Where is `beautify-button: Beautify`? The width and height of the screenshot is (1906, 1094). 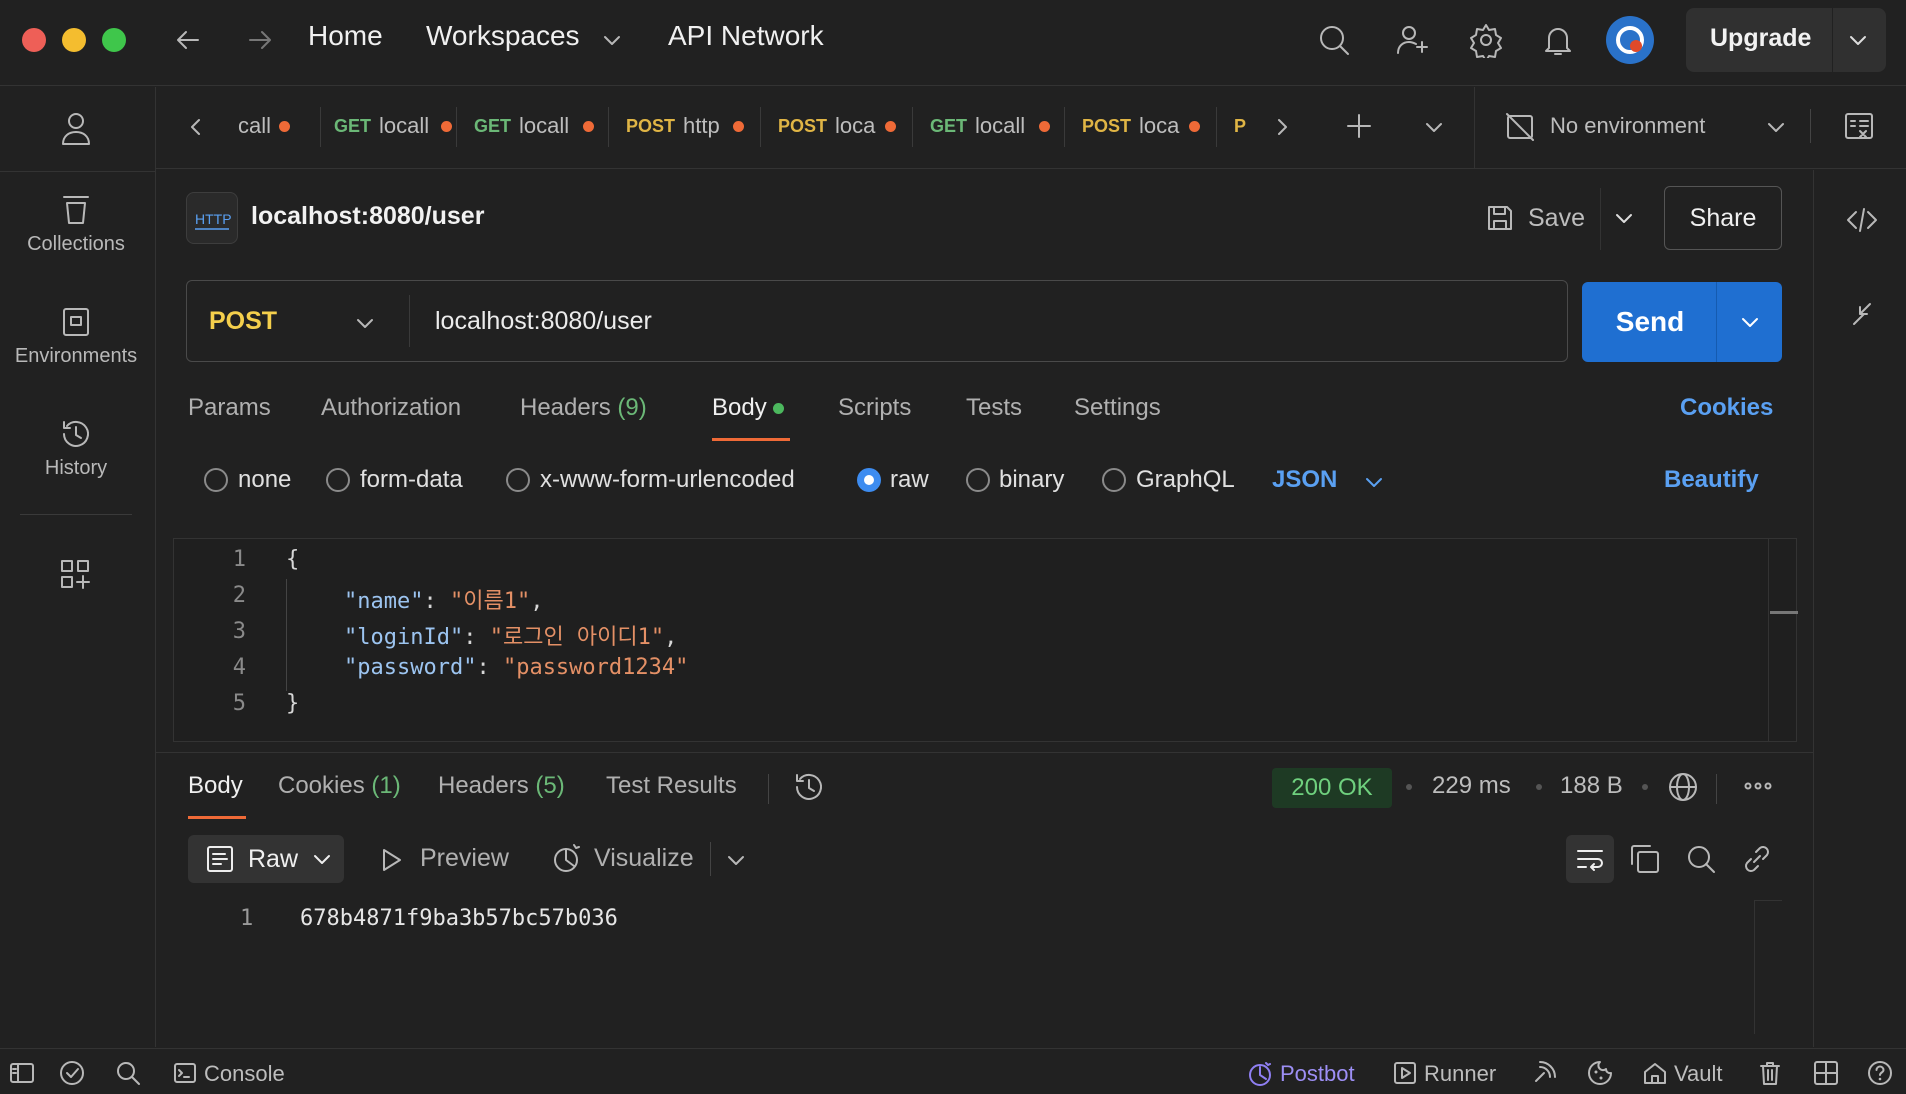
beautify-button: Beautify is located at coordinates (1711, 480).